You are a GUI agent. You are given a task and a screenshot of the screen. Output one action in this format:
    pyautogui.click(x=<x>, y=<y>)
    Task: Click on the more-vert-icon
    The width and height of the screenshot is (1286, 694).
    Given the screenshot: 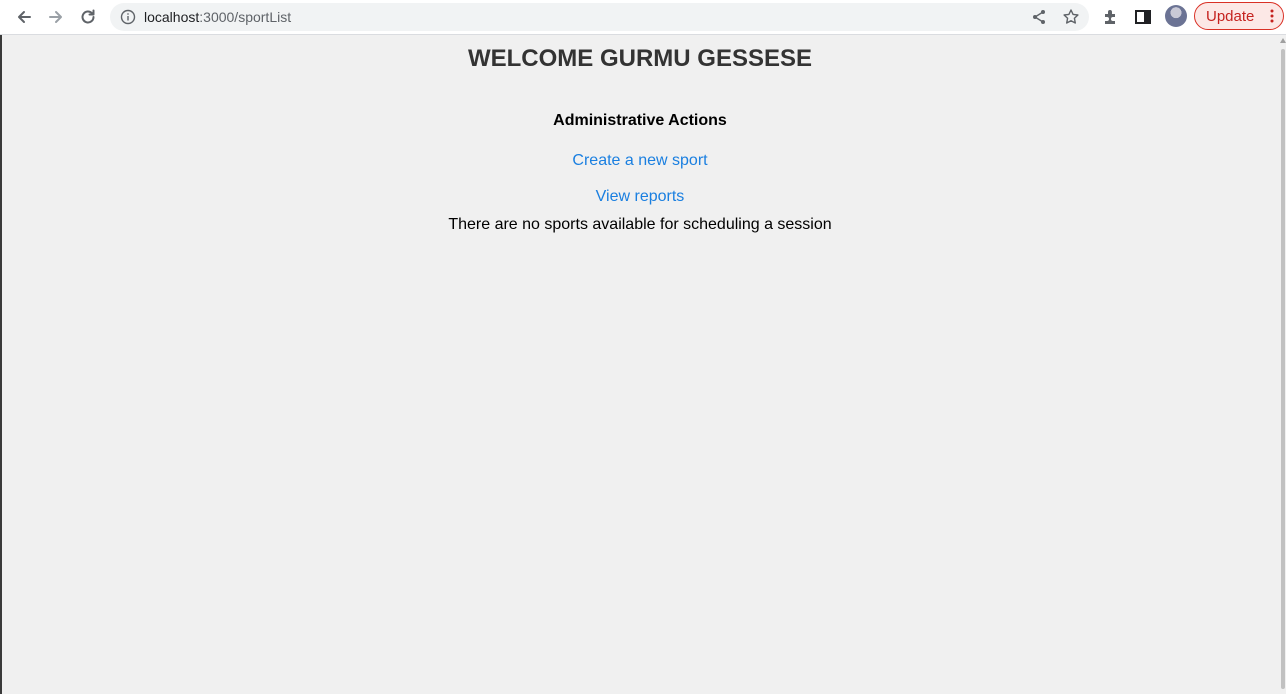 What is the action you would take?
    pyautogui.click(x=1272, y=16)
    